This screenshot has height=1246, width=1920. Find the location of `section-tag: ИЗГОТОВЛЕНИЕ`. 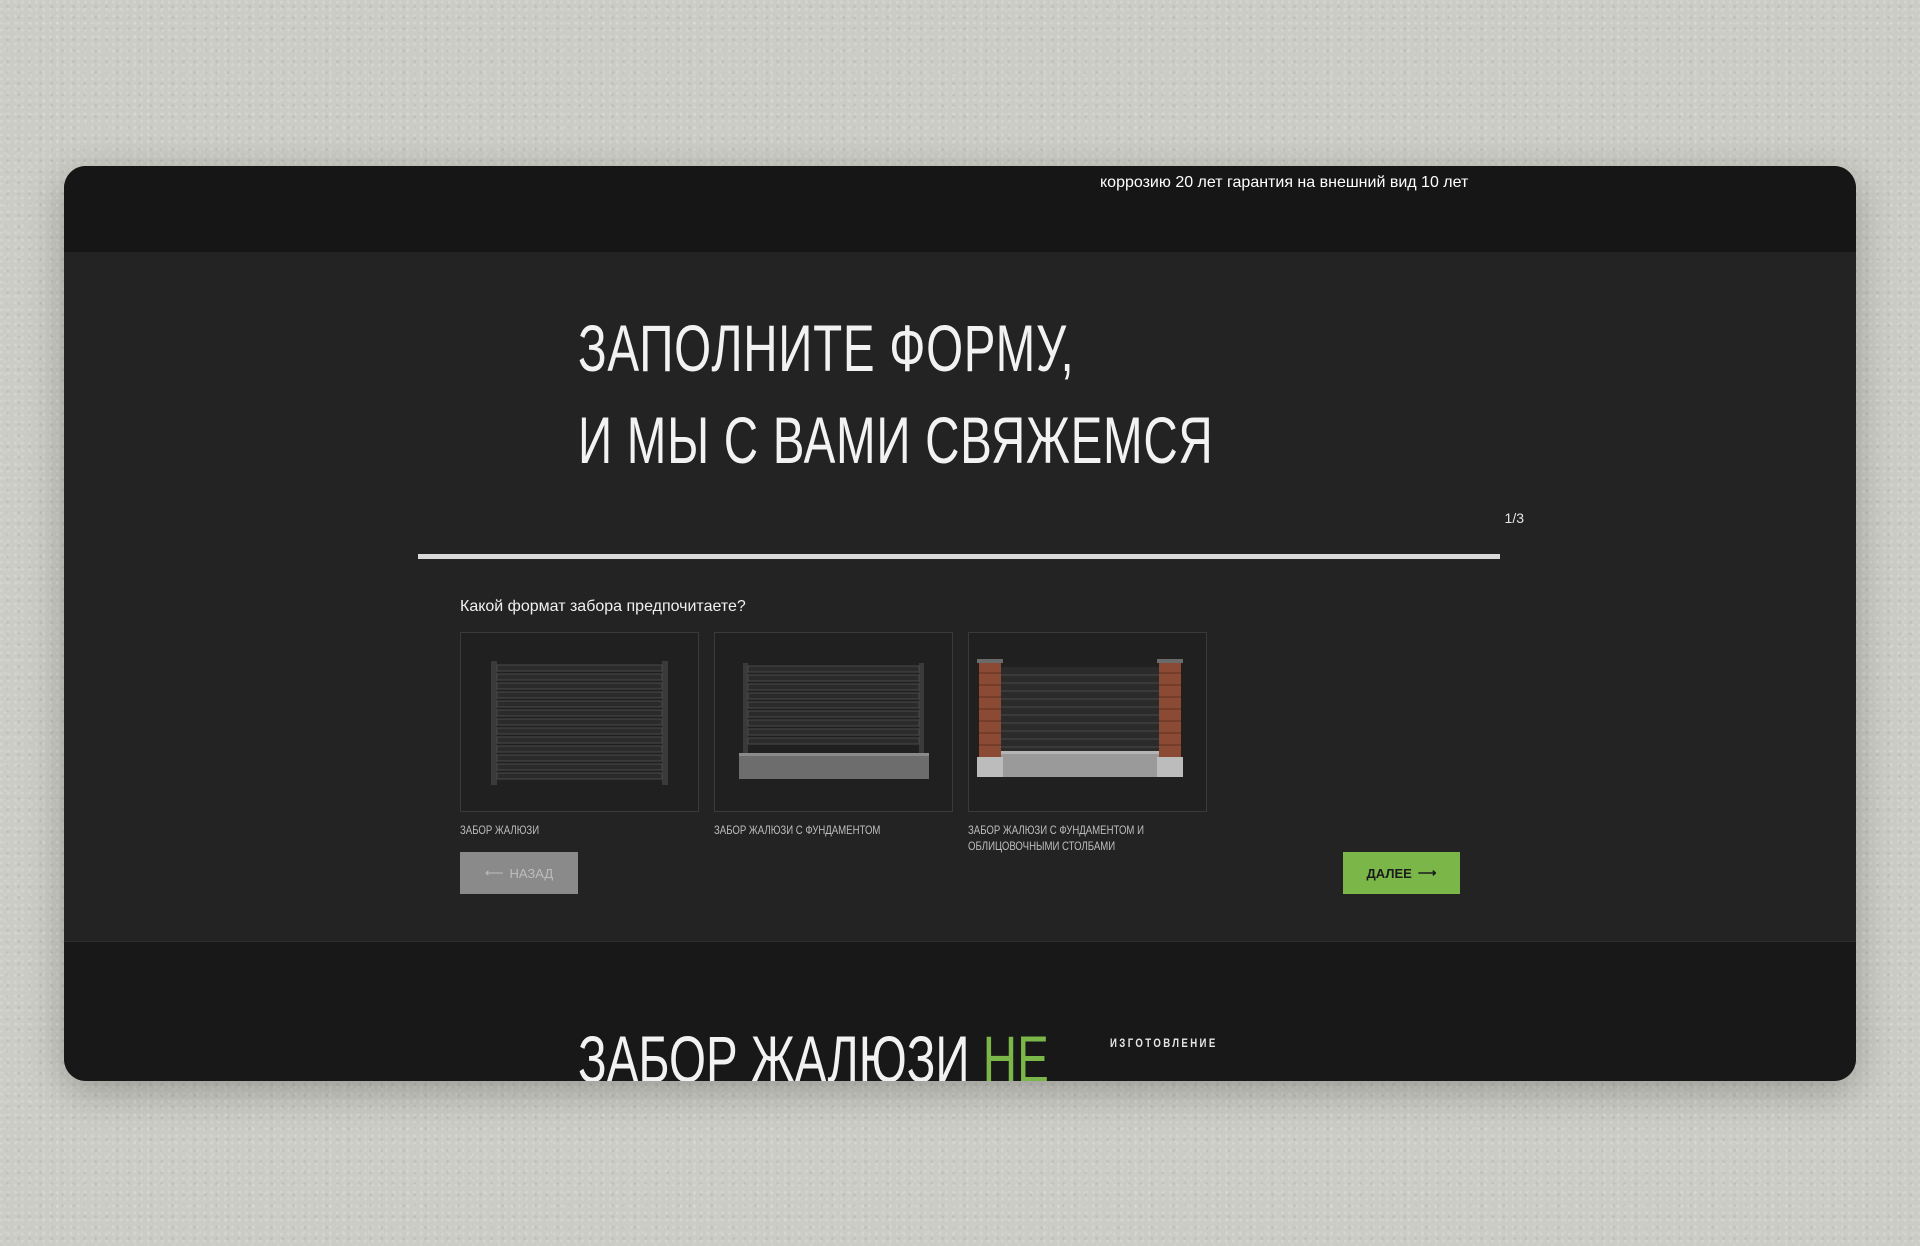

section-tag: ИЗГОТОВЛЕНИЕ is located at coordinates (1164, 1043).